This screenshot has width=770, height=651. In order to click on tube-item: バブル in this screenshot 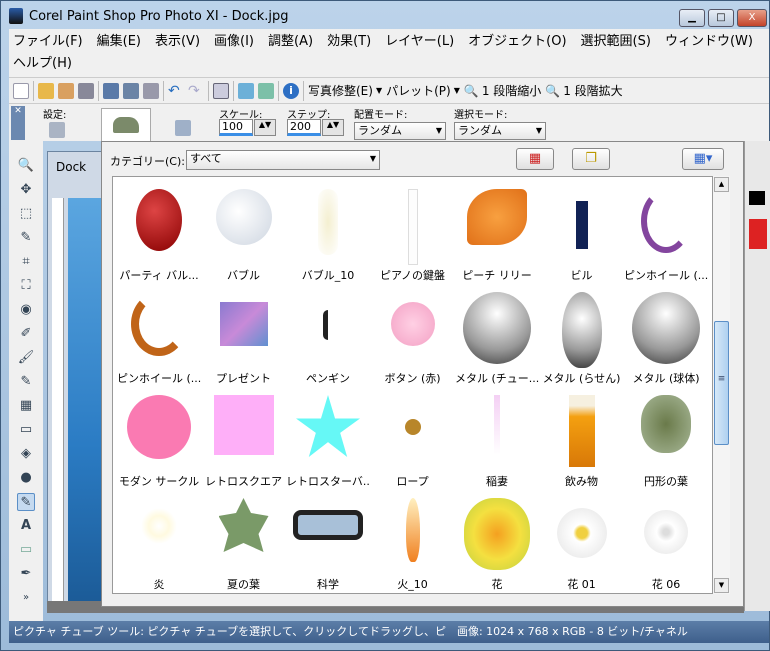, I will do `click(244, 232)`.